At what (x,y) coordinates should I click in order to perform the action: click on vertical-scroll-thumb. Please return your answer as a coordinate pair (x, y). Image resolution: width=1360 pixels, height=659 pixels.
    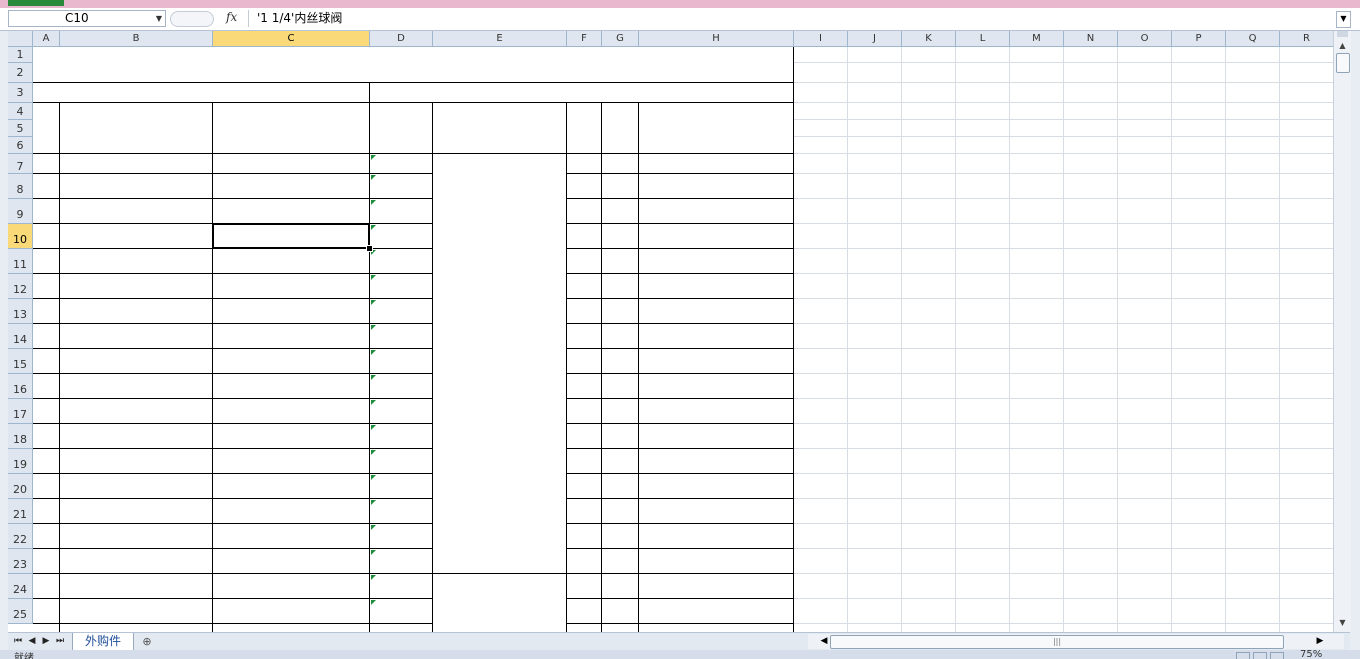
    Looking at the image, I should click on (1343, 63).